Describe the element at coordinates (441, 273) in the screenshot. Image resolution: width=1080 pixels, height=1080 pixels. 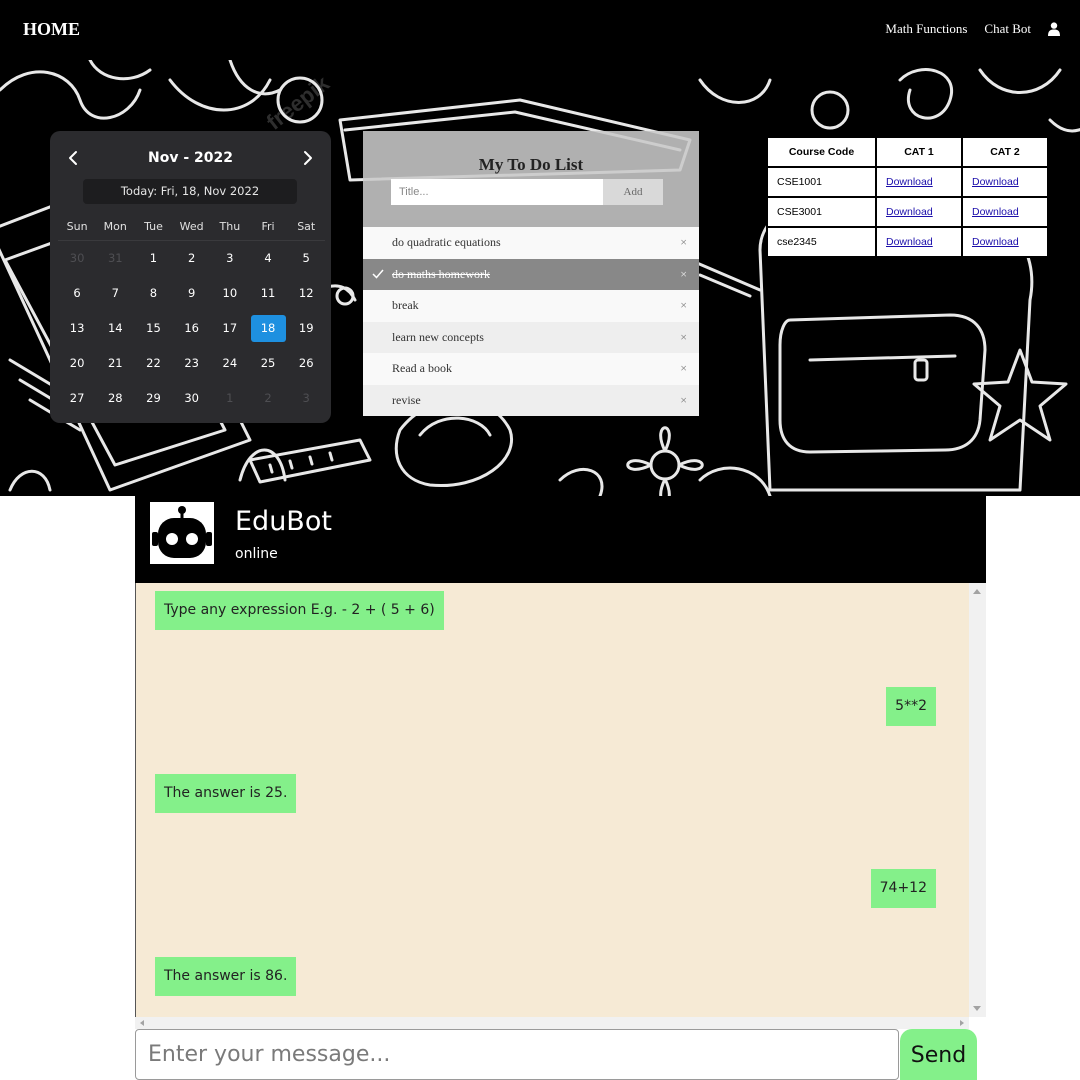
I see `todo-item-text: do maths homework` at that location.